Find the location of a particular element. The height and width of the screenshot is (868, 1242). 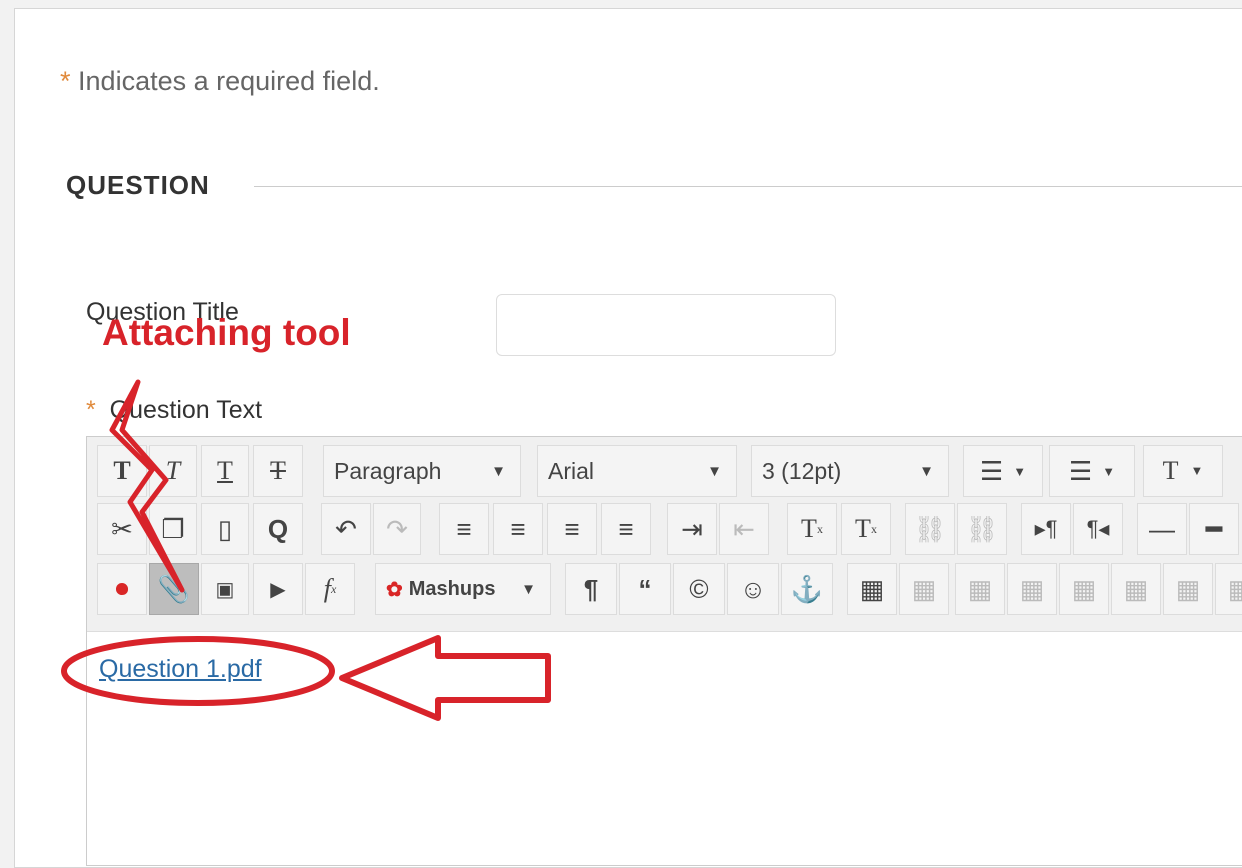

undo-icon: ↶ is located at coordinates (346, 529).